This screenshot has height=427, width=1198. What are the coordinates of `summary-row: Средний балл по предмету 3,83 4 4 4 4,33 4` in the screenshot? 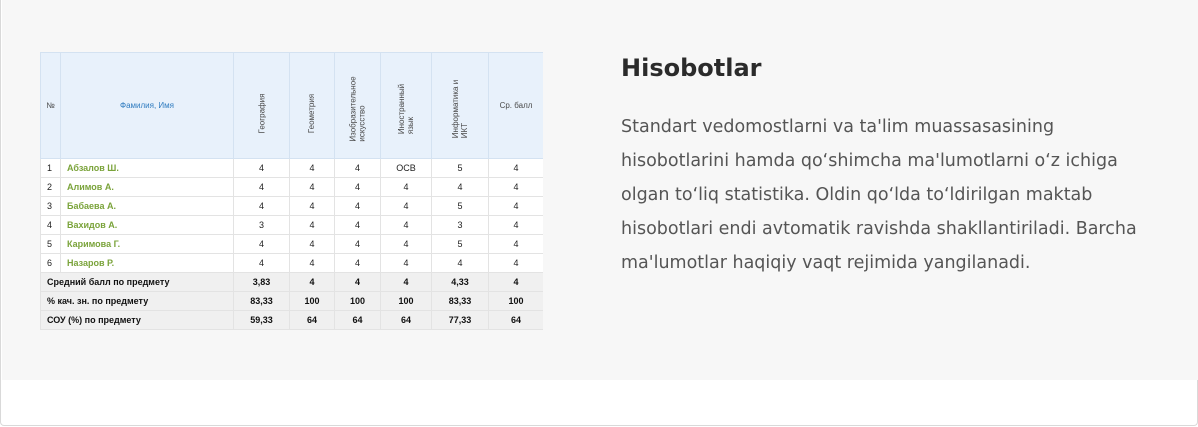 It's located at (291, 282).